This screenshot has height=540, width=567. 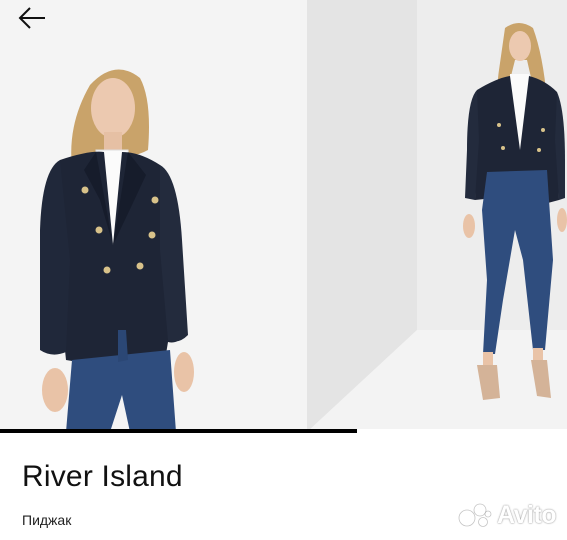 I want to click on gallery-progress-bar, so click(x=283, y=431).